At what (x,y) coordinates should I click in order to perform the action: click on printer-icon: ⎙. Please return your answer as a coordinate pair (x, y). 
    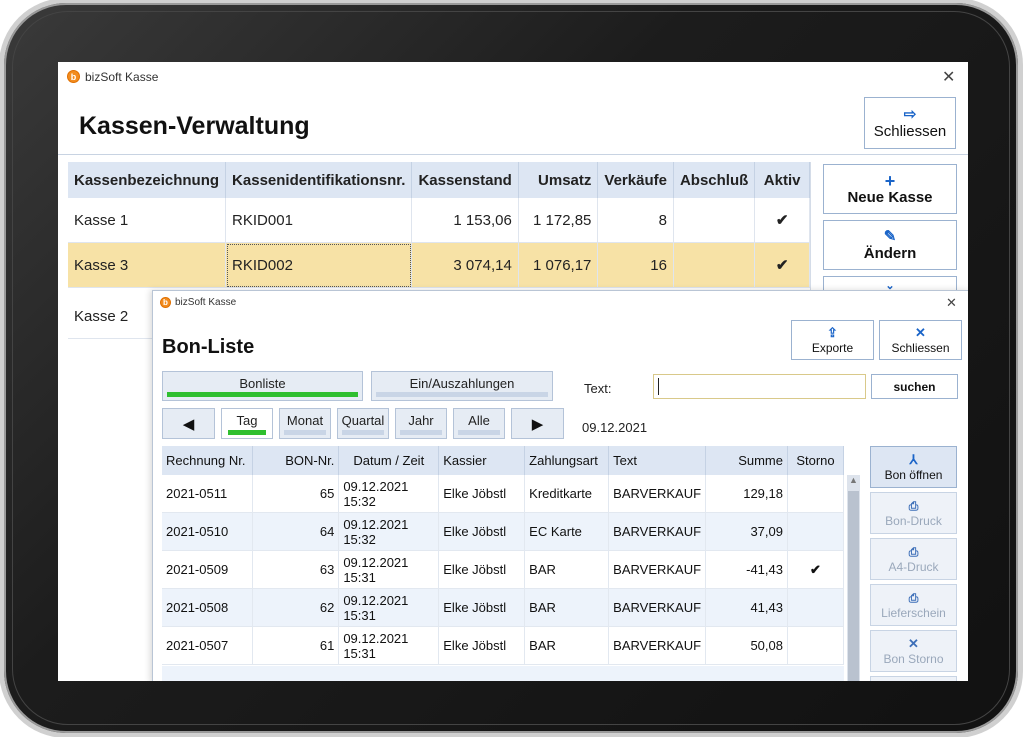
    Looking at the image, I should click on (913, 598).